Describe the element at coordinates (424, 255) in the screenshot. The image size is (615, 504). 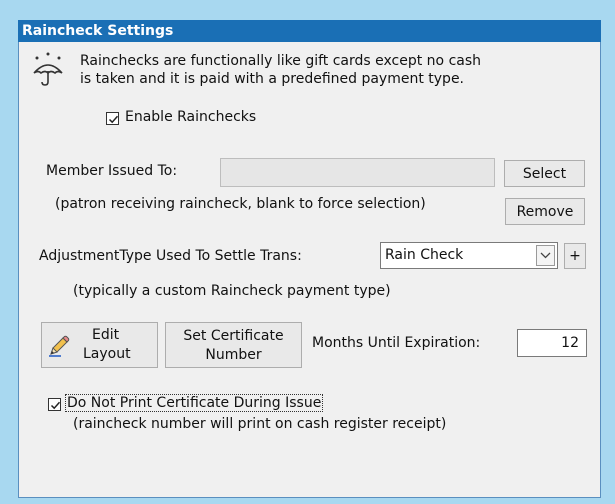
I see `adjustment-type-value: Rain Check` at that location.